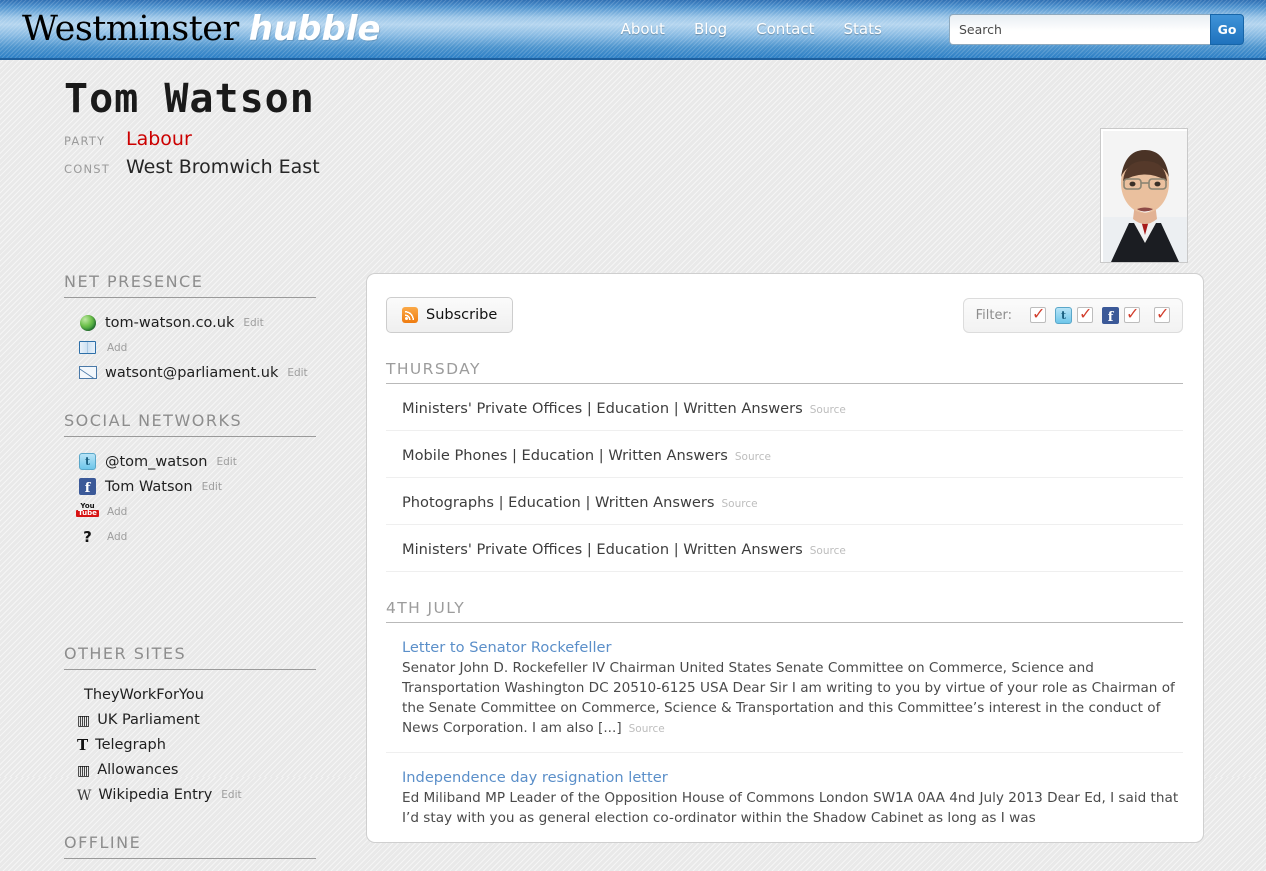  Describe the element at coordinates (149, 487) in the screenshot. I see `facebook-name-link: Tom Watson` at that location.